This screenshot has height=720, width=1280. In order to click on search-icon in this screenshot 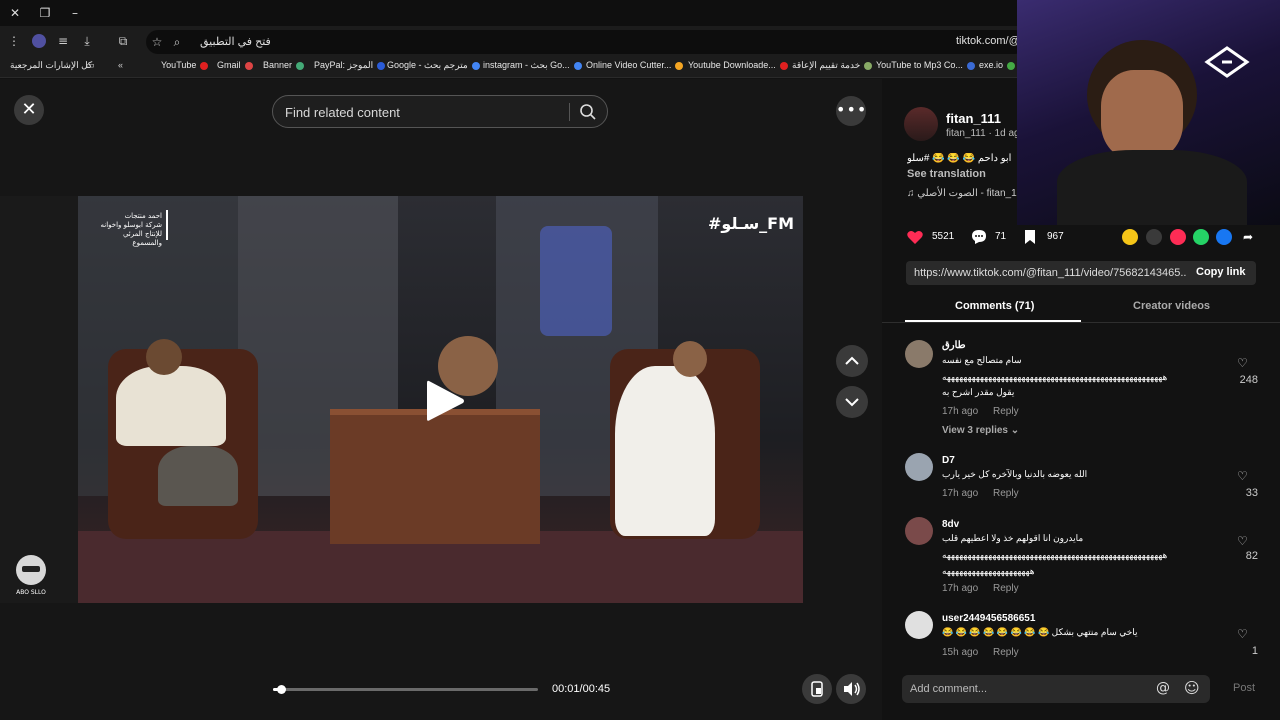, I will do `click(588, 112)`.